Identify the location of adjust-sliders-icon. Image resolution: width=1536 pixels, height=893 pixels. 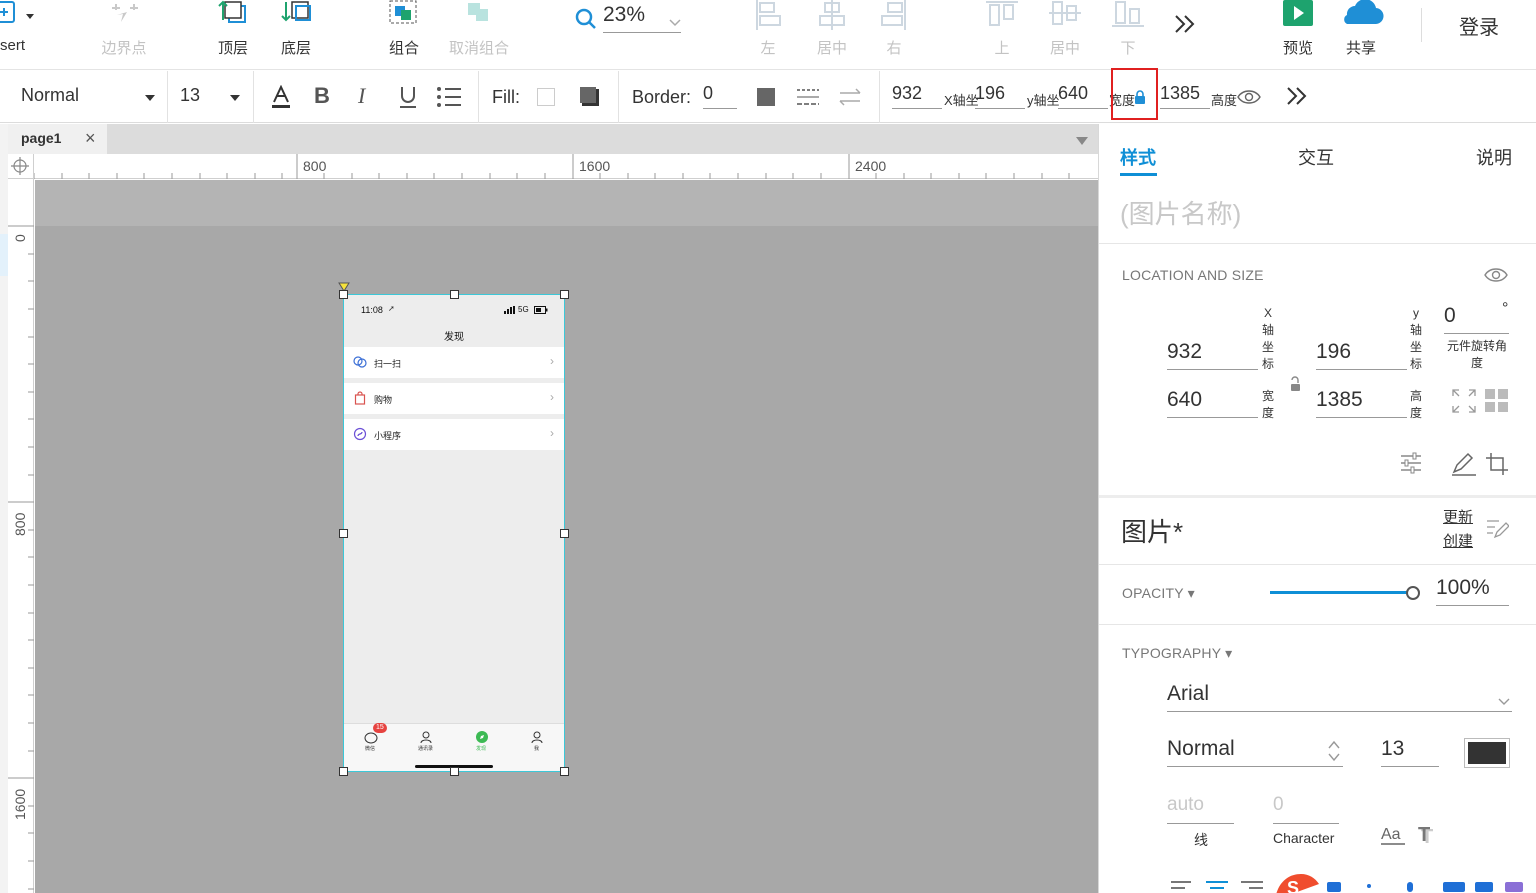
(1411, 463).